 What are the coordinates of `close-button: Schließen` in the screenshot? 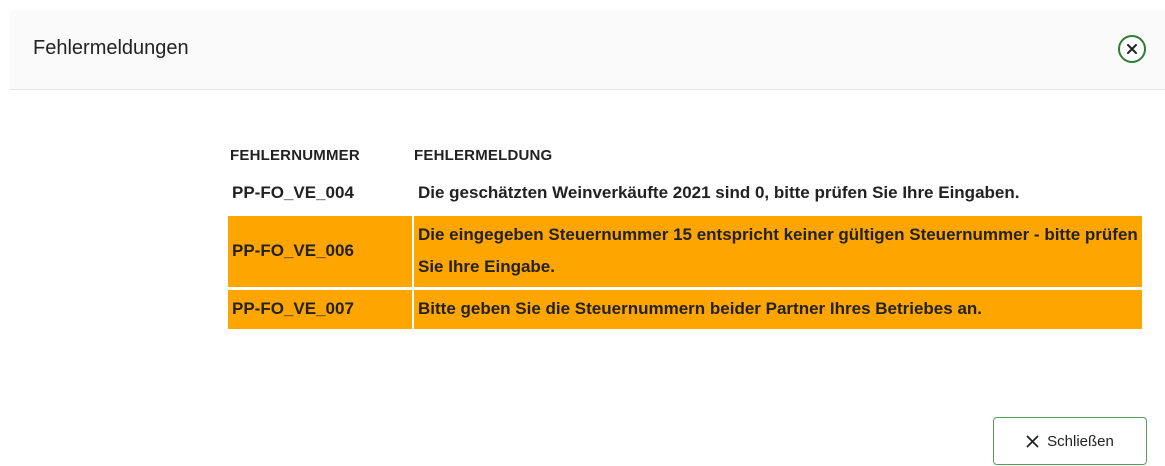 It's located at (1070, 441).